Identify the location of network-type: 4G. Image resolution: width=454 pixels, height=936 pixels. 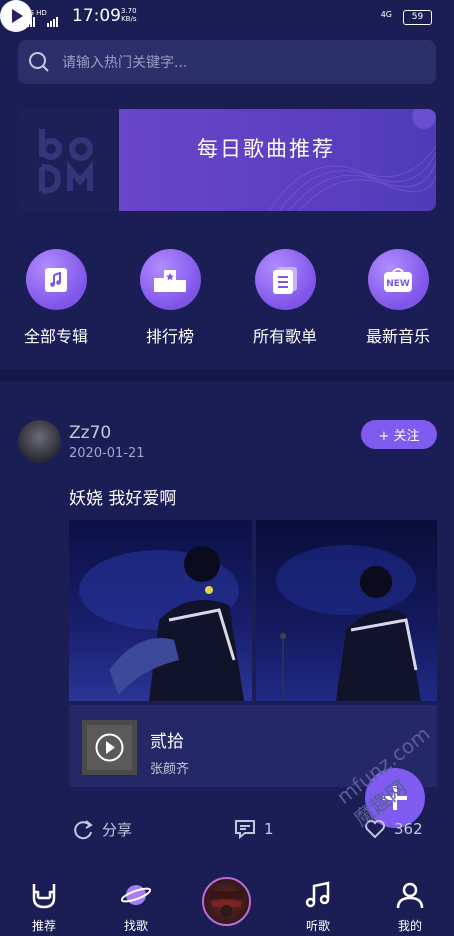
(386, 14).